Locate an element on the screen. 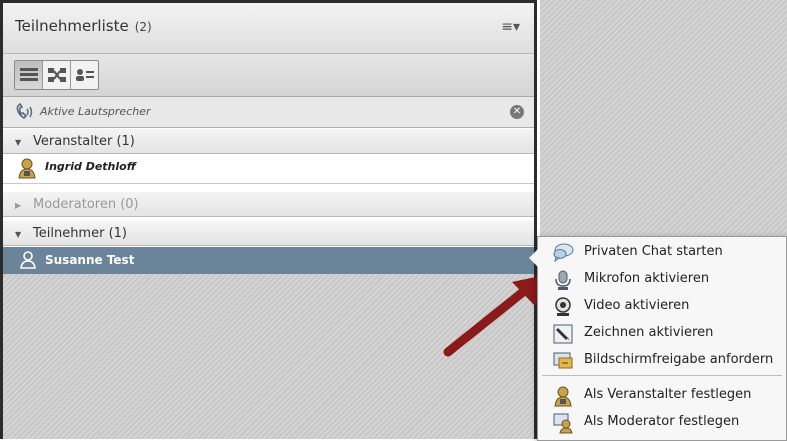 The image size is (787, 441). screen-share-icon is located at coordinates (563, 363).